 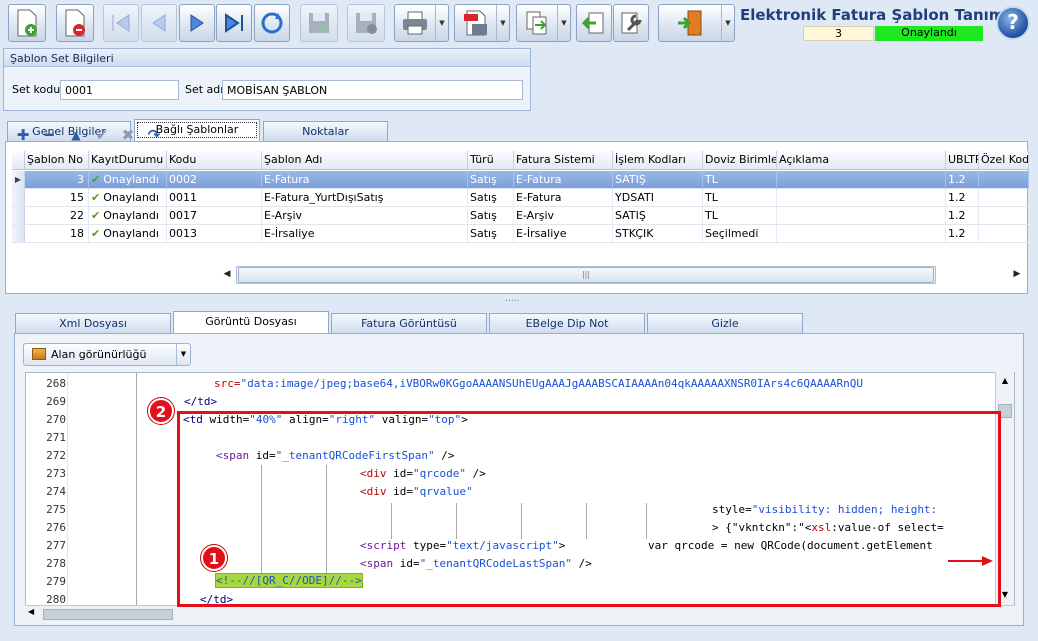 I want to click on table-cell: Seçilmedi, so click(x=740, y=234).